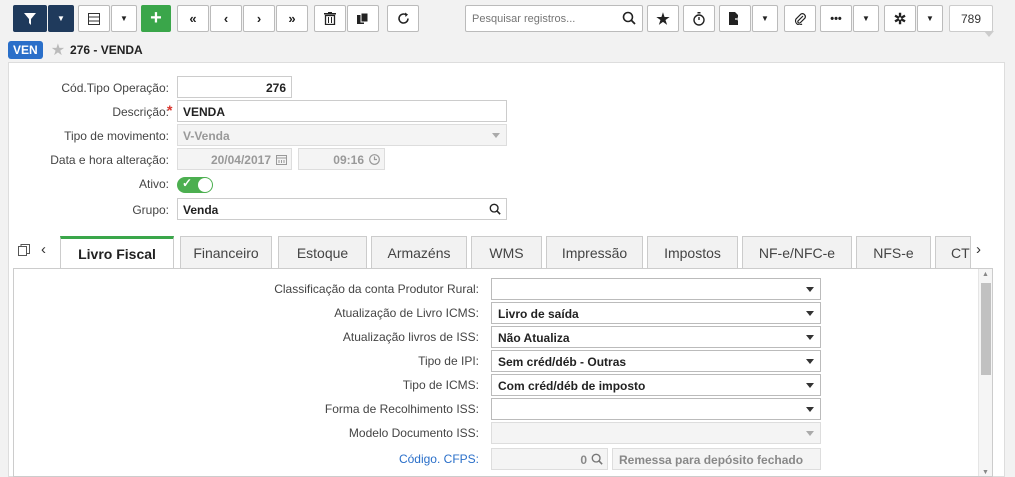  I want to click on grid-view-button, so click(94, 18).